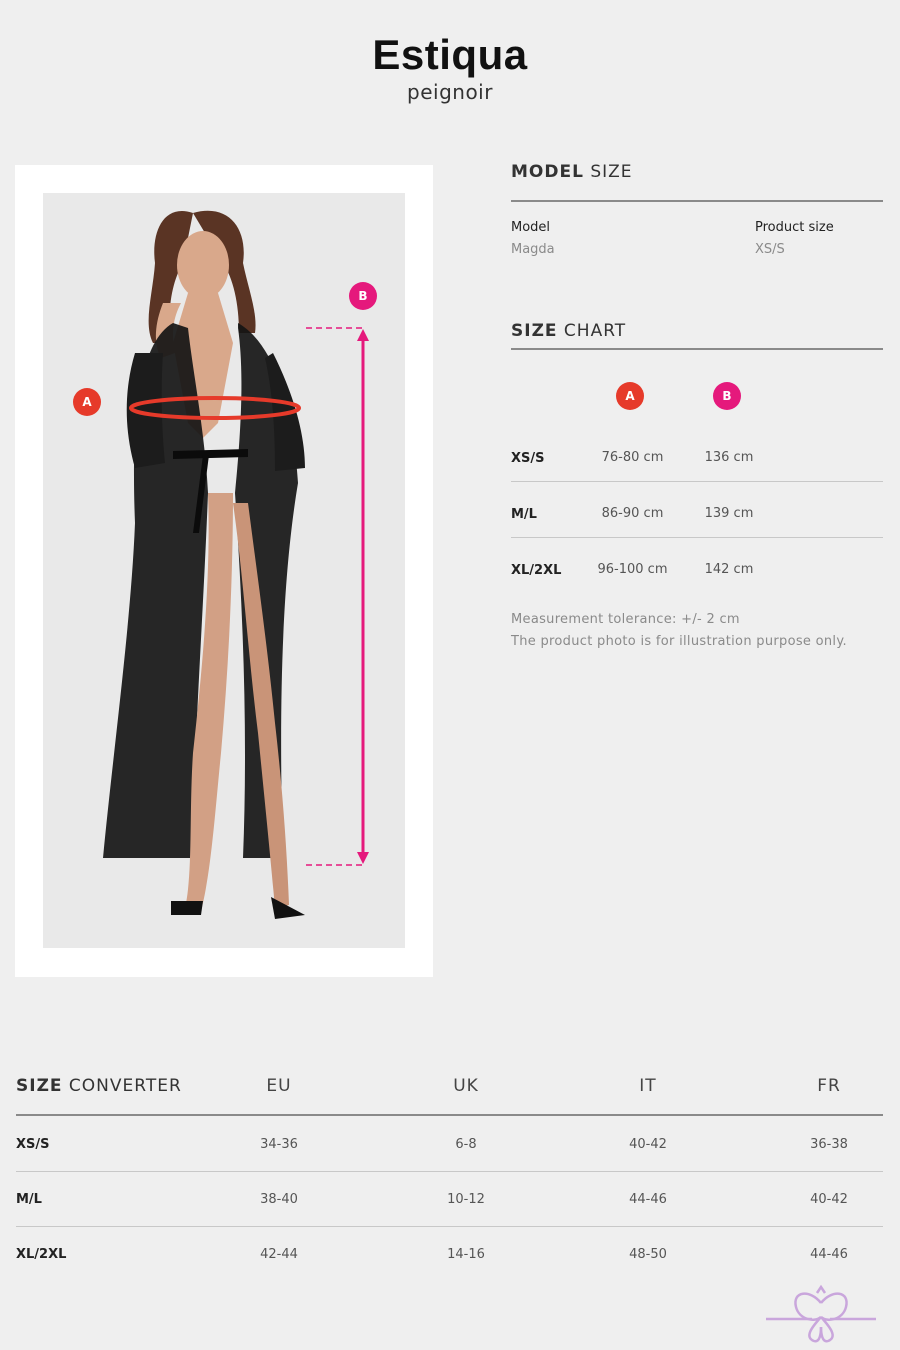  Describe the element at coordinates (729, 569) in the screenshot. I see `measurement-b-value: 142 cm` at that location.